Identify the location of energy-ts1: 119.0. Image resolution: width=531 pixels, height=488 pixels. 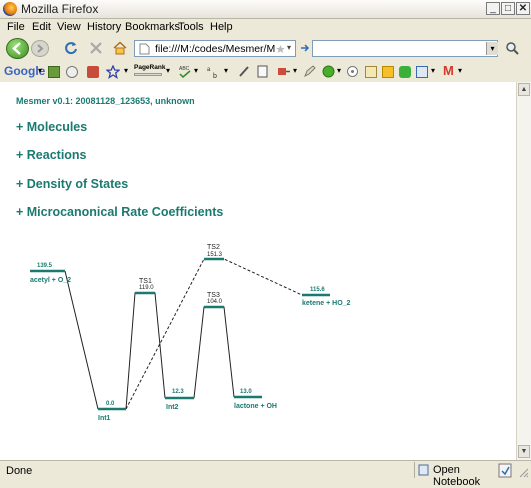
(146, 288).